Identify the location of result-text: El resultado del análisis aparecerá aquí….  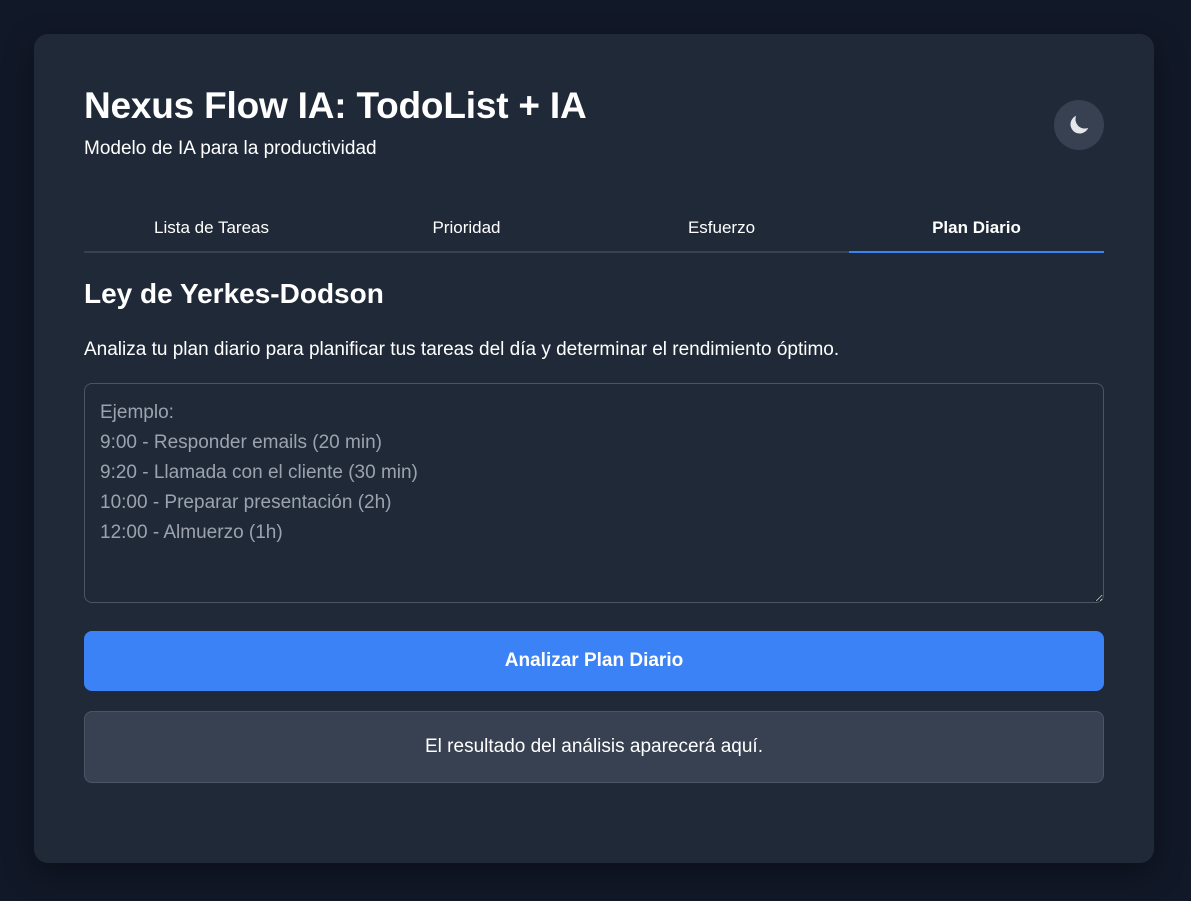
(594, 746).